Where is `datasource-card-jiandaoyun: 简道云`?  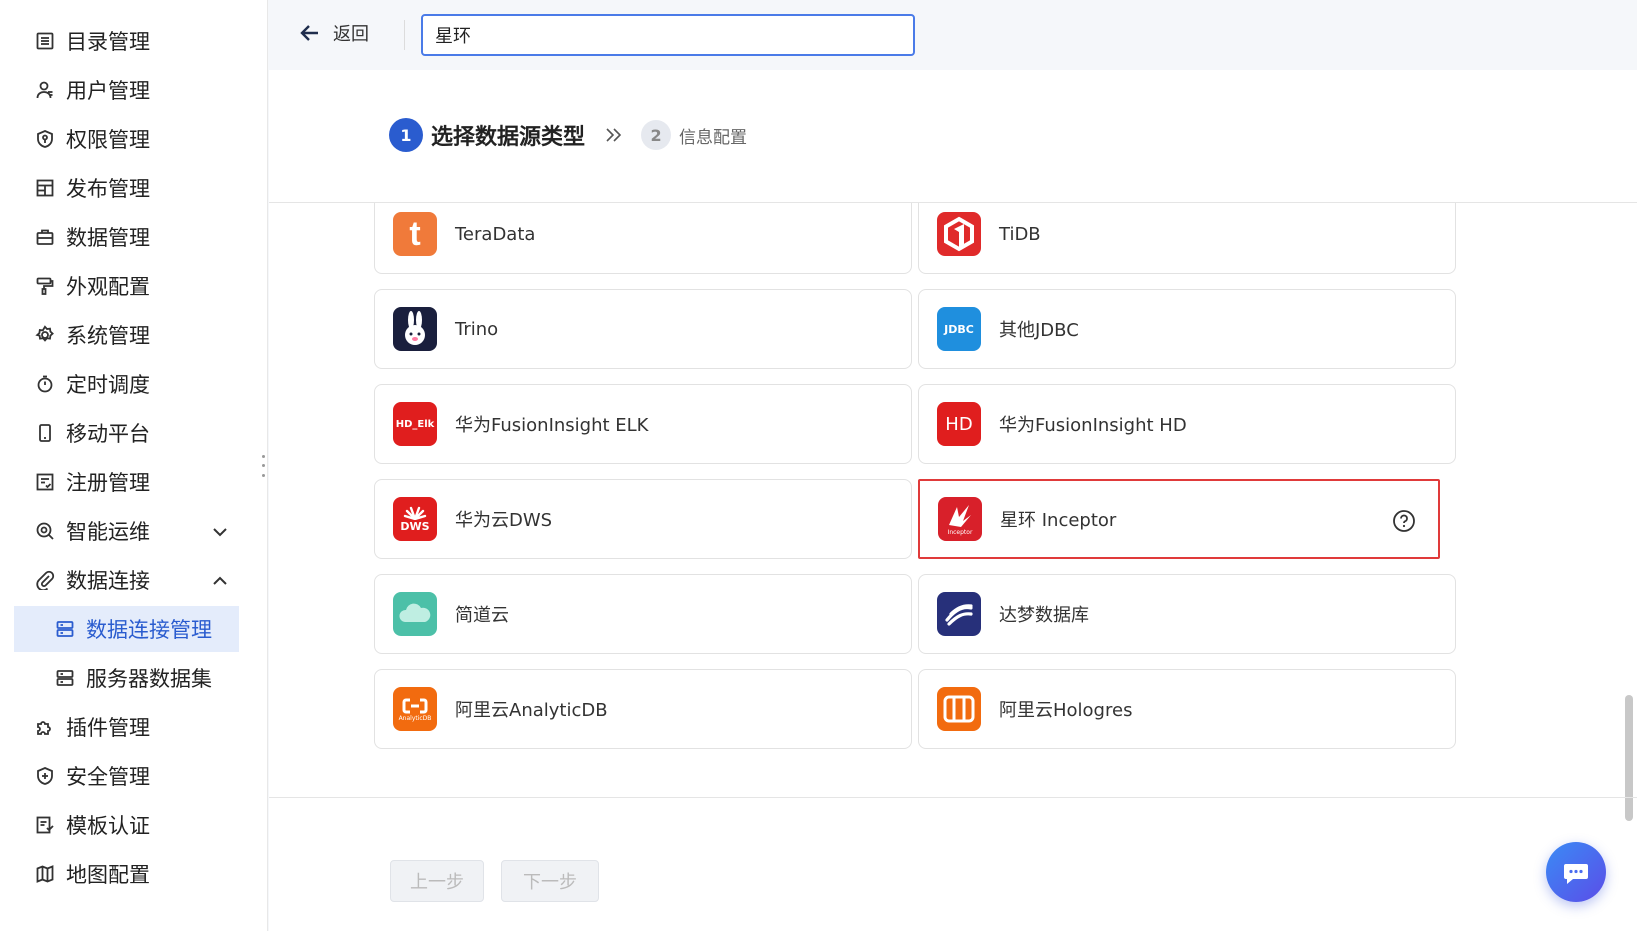
datasource-card-jiandaoyun: 简道云 is located at coordinates (643, 614).